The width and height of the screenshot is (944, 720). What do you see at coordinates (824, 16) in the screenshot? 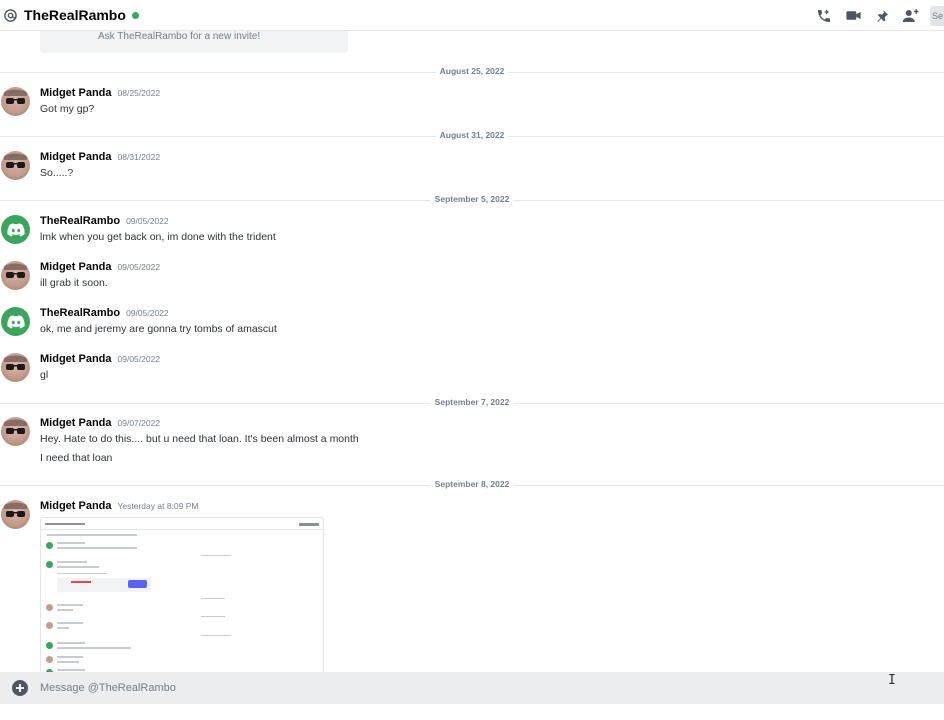
I see `call-icon` at bounding box center [824, 16].